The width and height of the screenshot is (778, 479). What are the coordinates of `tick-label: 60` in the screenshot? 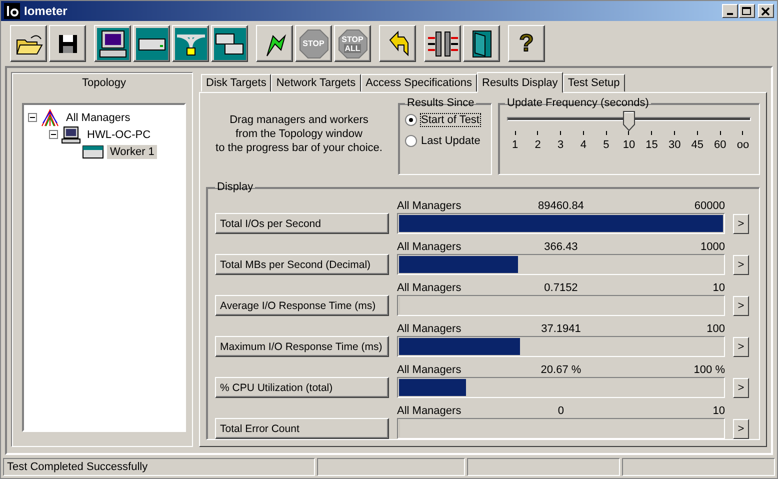 It's located at (720, 145).